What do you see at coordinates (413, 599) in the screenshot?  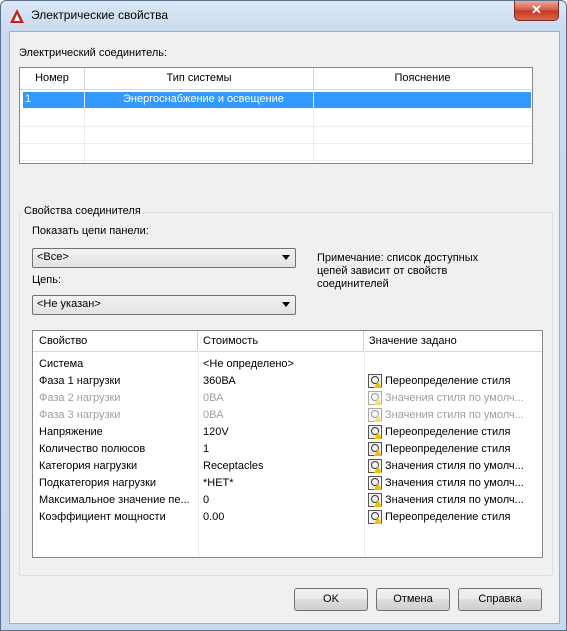 I see `cancel-button: Отмена` at bounding box center [413, 599].